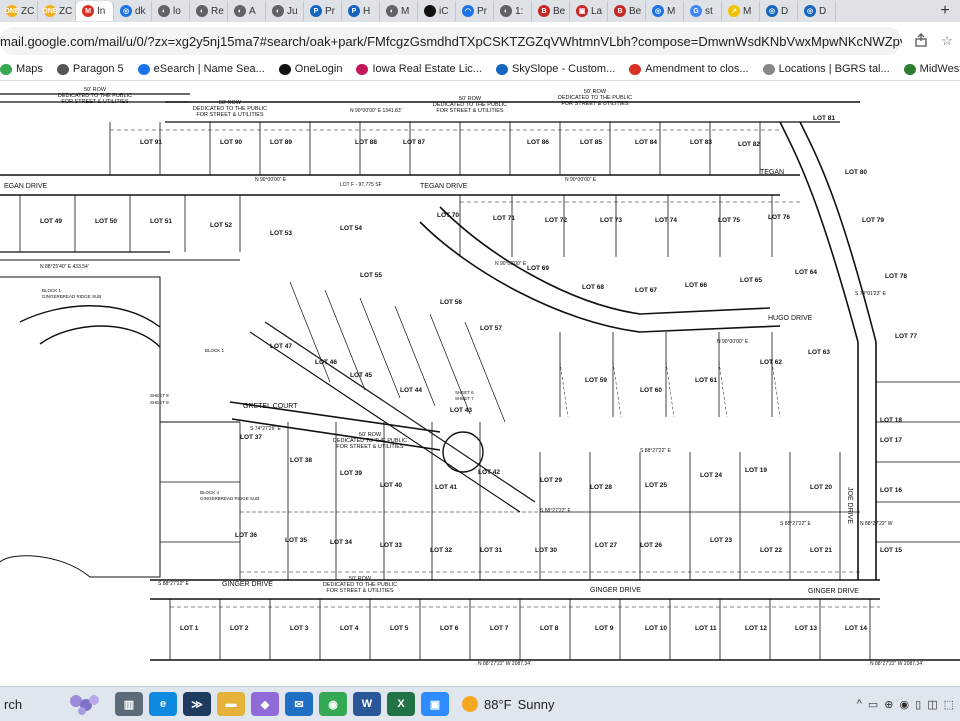 Image resolution: width=960 pixels, height=721 pixels. What do you see at coordinates (470, 704) in the screenshot?
I see `sun-icon` at bounding box center [470, 704].